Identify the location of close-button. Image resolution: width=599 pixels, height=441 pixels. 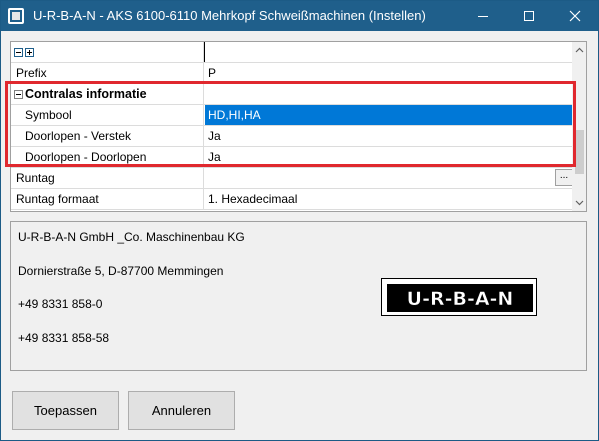
(575, 16).